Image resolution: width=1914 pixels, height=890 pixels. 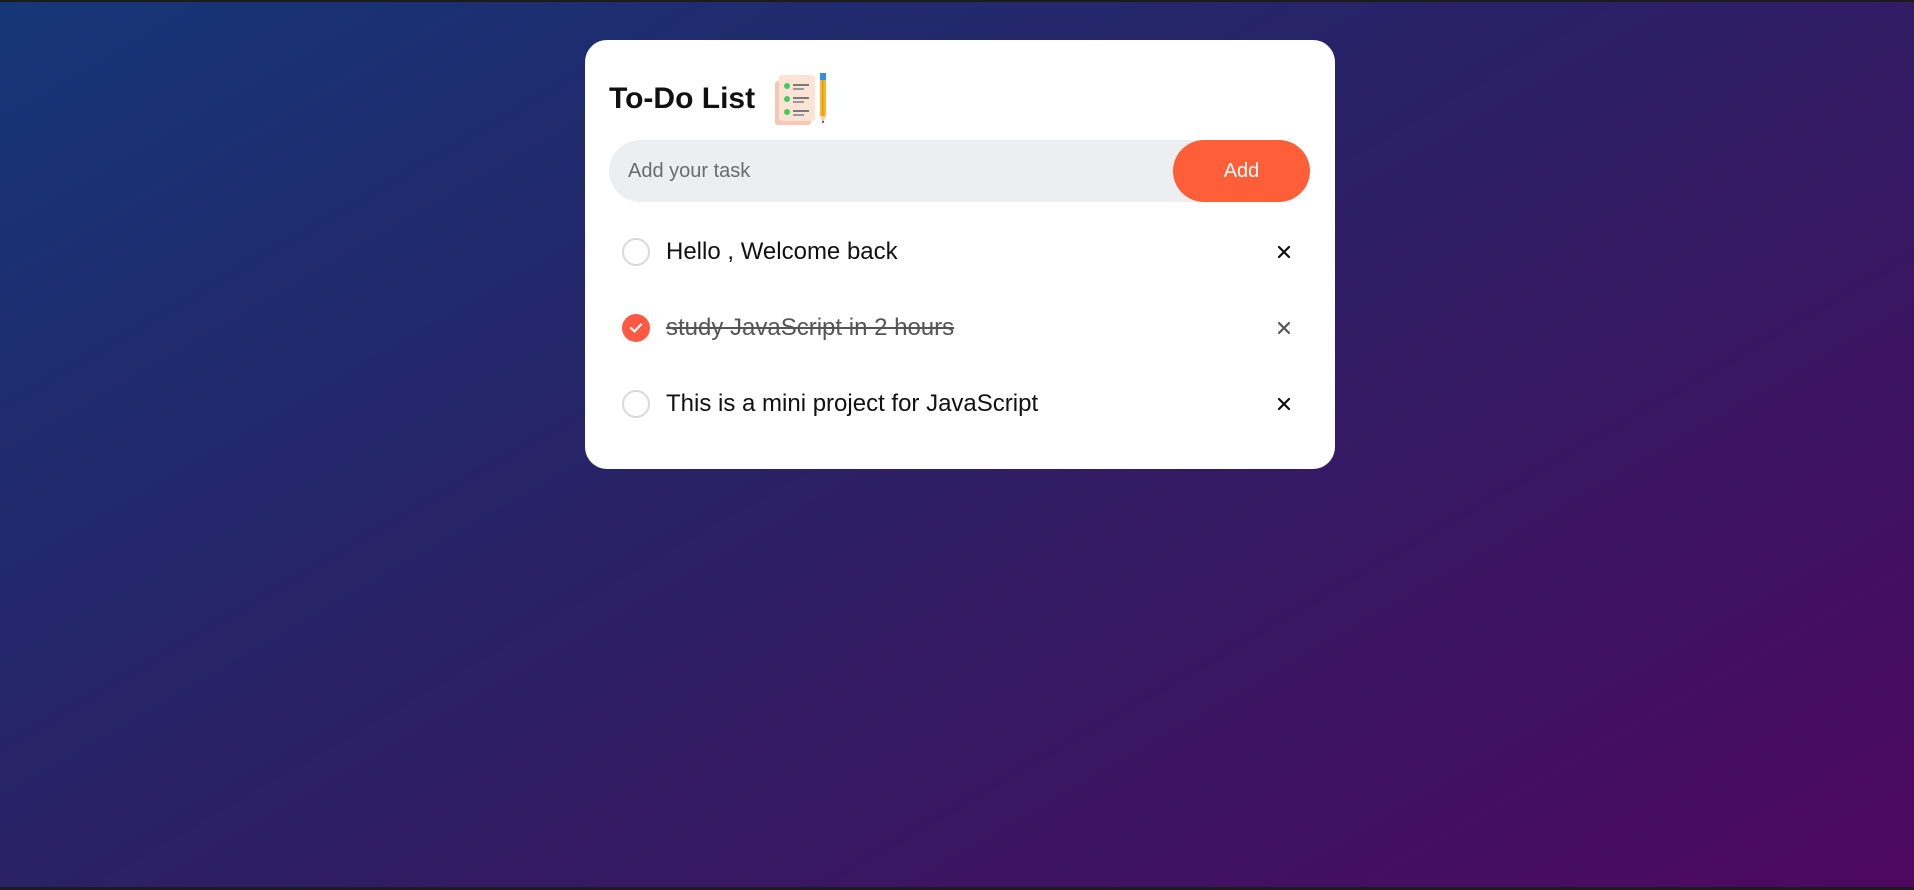 What do you see at coordinates (889, 171) in the screenshot?
I see `task-input` at bounding box center [889, 171].